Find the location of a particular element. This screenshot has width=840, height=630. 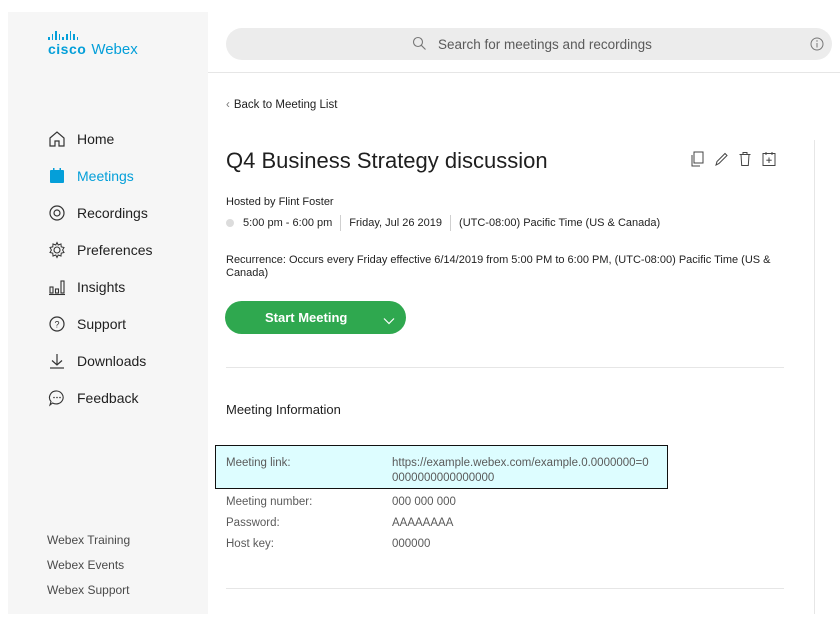

meeting-link-label: Meeting link: is located at coordinates (258, 463).